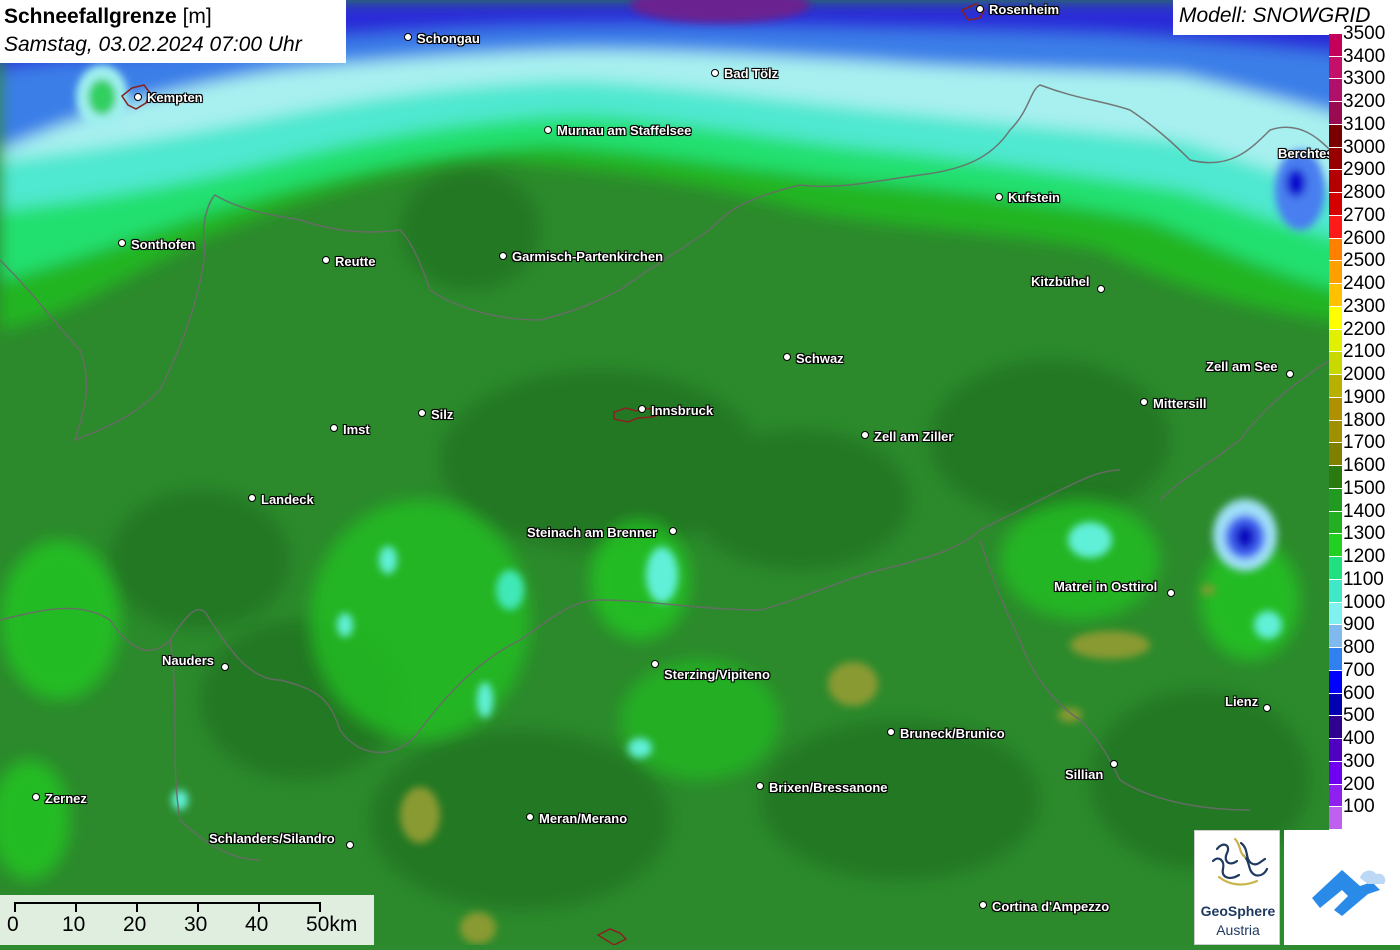 This screenshot has width=1400, height=950. I want to click on city-label: Landeck, so click(287, 499).